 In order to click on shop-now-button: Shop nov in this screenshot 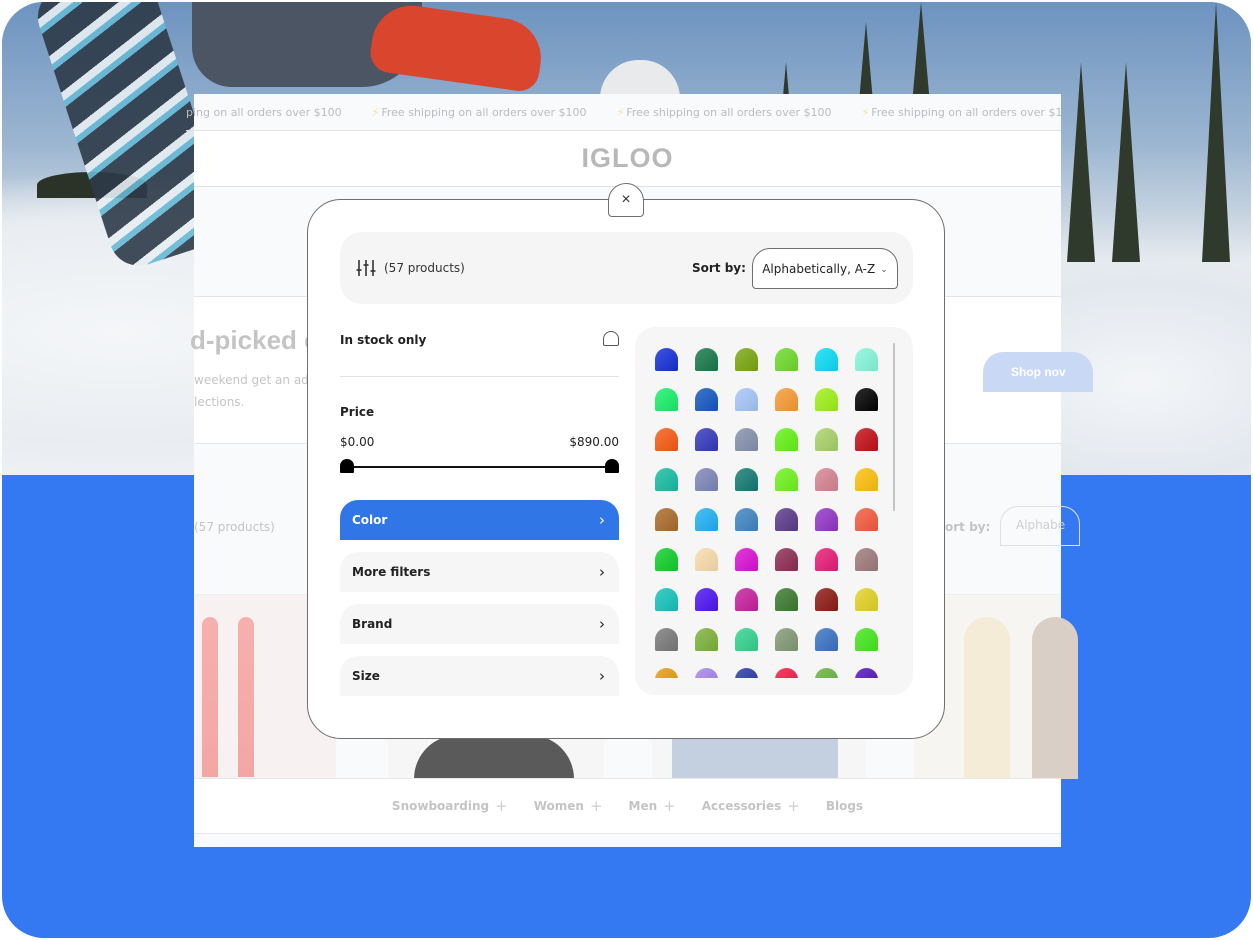, I will do `click(1038, 372)`.